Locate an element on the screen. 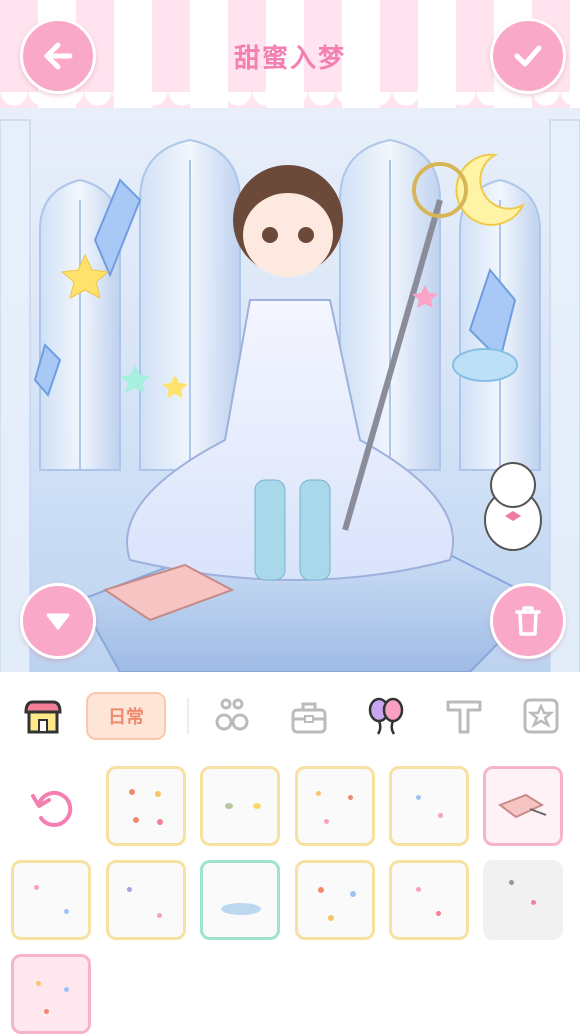 The image size is (580, 1034). tab-accessory is located at coordinates (232, 716).